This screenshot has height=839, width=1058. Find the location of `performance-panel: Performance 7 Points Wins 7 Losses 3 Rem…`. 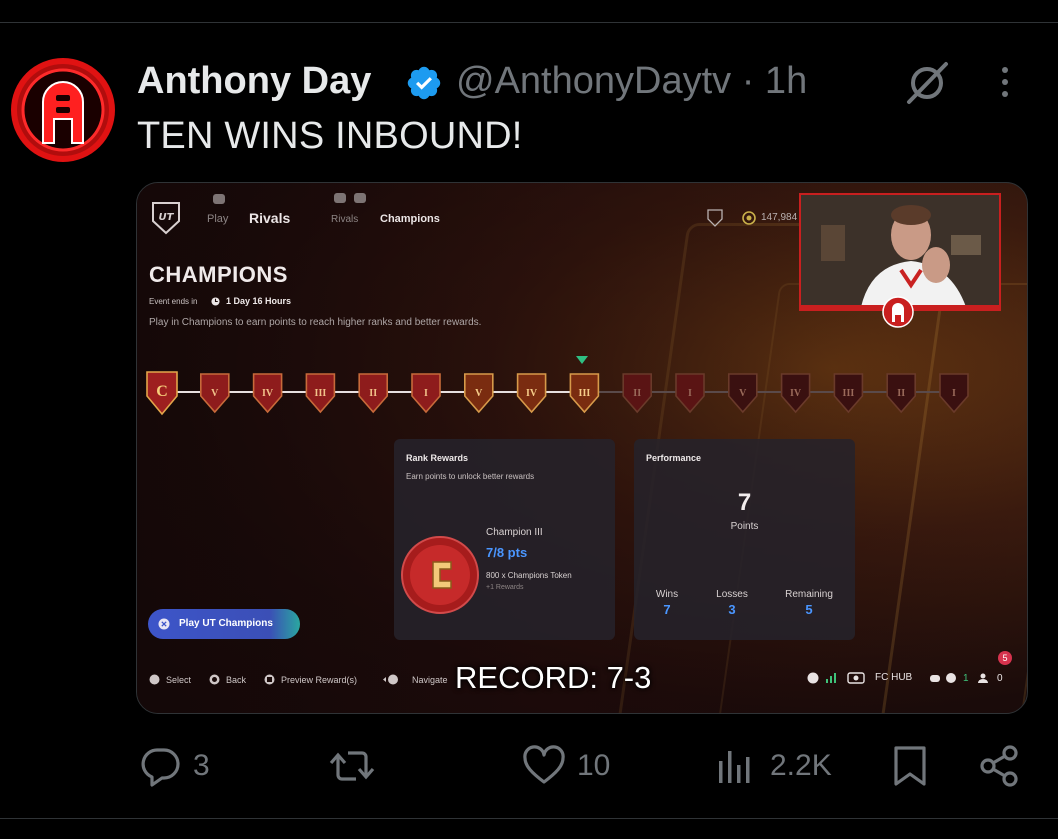

performance-panel: Performance 7 Points Wins 7 Losses 3 Rem… is located at coordinates (744, 539).